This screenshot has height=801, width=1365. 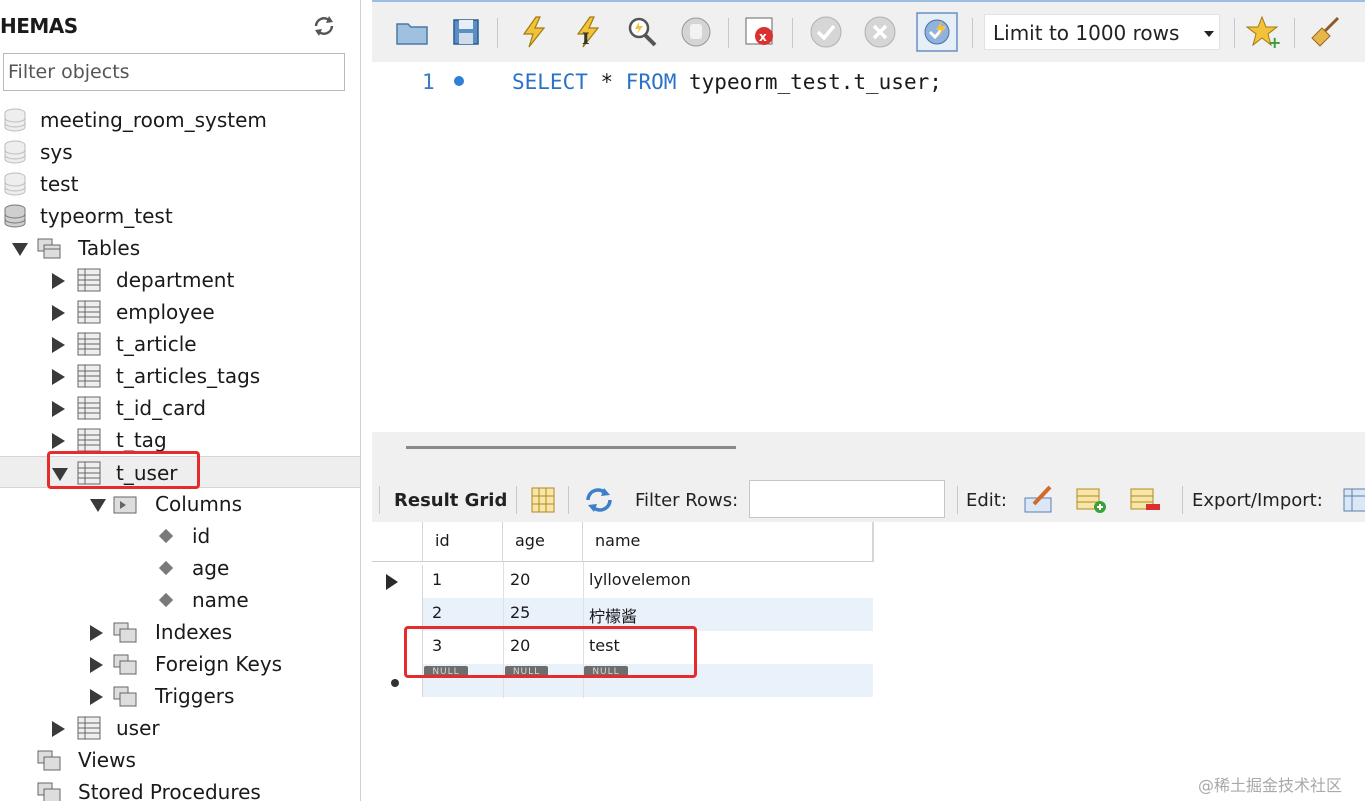 I want to click on table-item: department, so click(x=180, y=280).